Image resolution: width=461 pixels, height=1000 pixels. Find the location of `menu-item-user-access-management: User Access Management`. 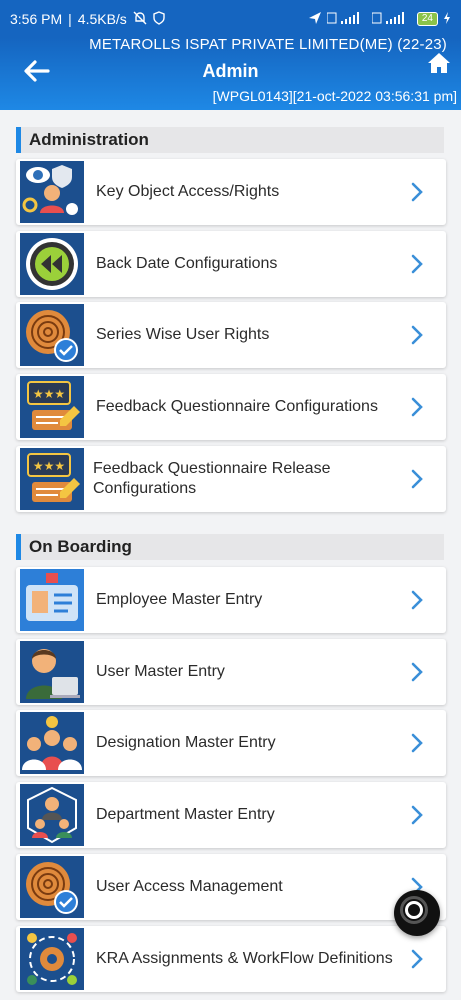

menu-item-user-access-management: User Access Management is located at coordinates (231, 887).